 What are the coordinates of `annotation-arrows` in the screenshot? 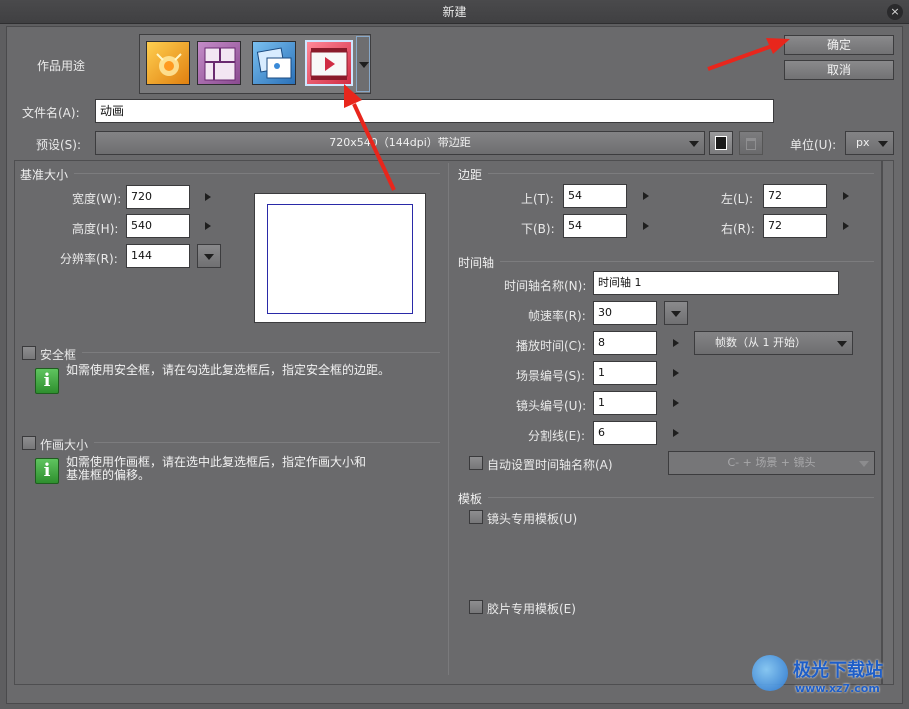 It's located at (567, 114).